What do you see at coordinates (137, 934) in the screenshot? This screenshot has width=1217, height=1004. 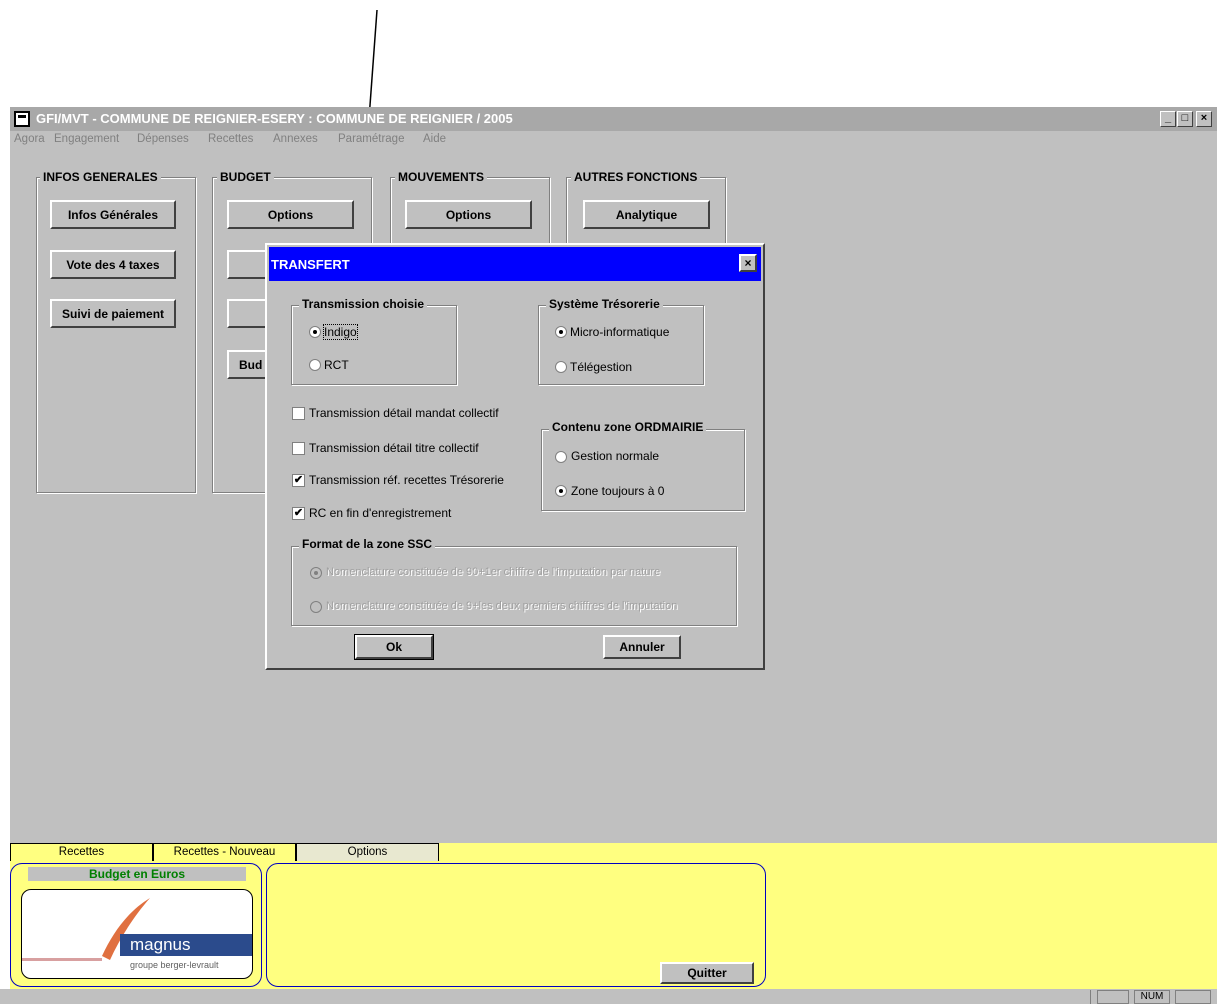 I see `magnus-logo: magnus groupe berger-levrault` at bounding box center [137, 934].